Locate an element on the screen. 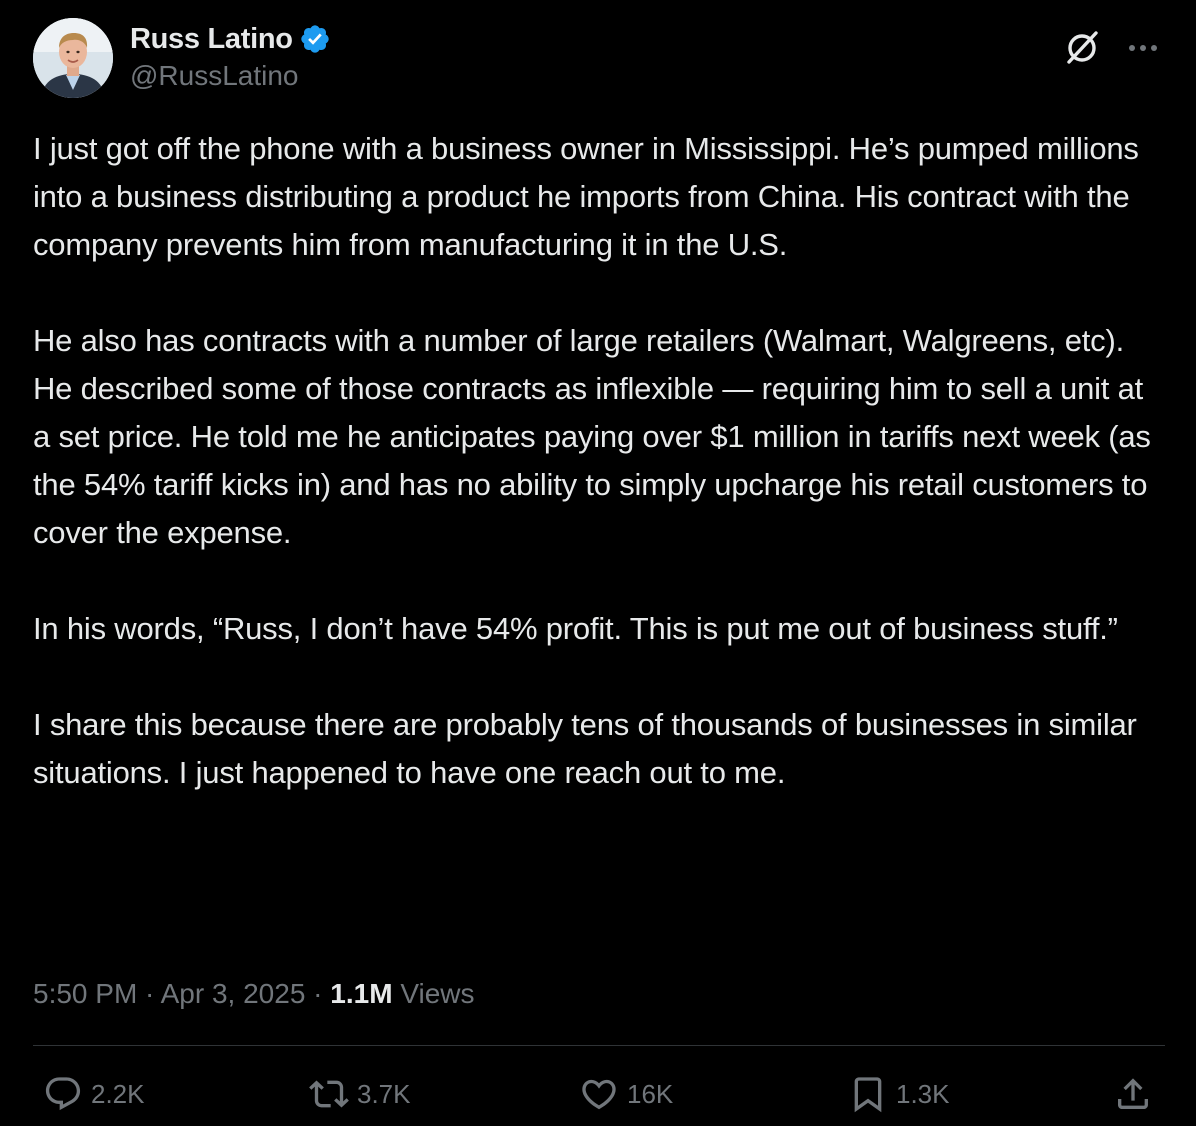 The image size is (1196, 1126). heart-icon is located at coordinates (599, 1094).